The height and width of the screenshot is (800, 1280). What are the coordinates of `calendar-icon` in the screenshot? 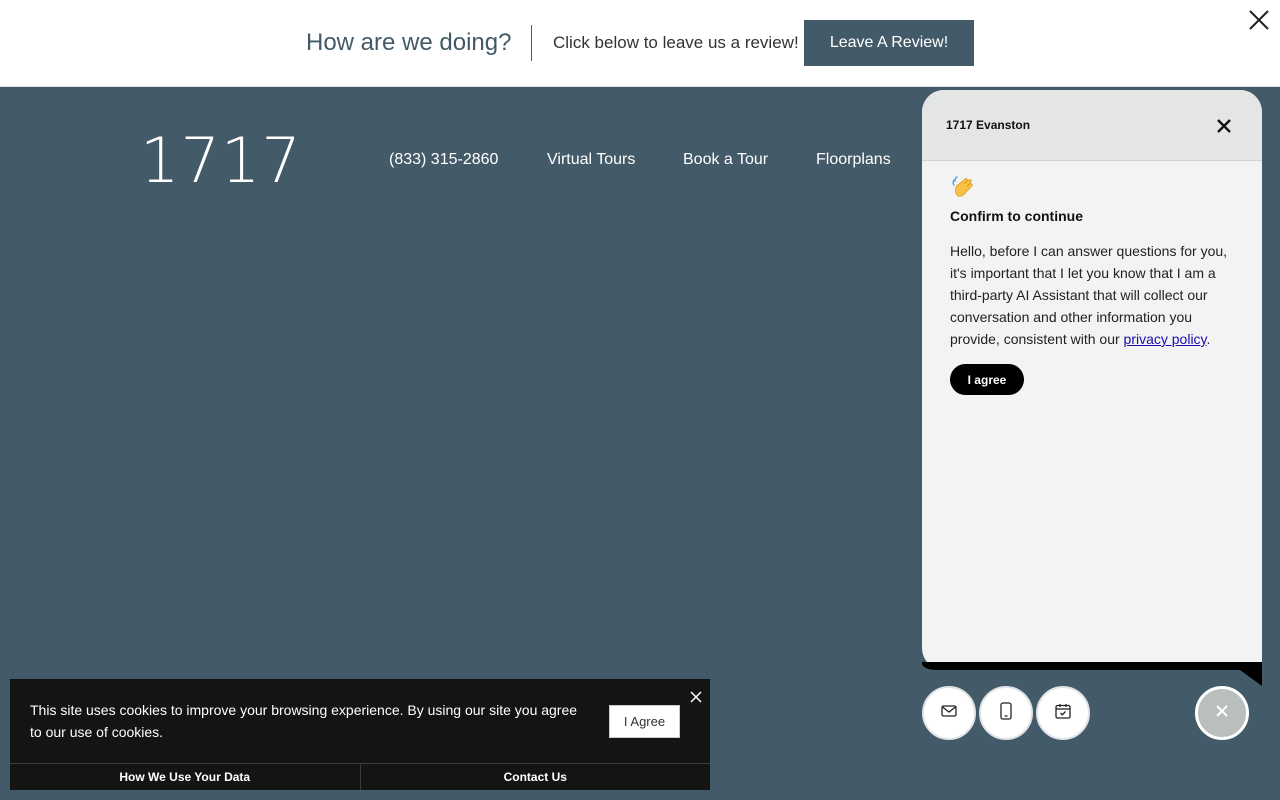 It's located at (1063, 713).